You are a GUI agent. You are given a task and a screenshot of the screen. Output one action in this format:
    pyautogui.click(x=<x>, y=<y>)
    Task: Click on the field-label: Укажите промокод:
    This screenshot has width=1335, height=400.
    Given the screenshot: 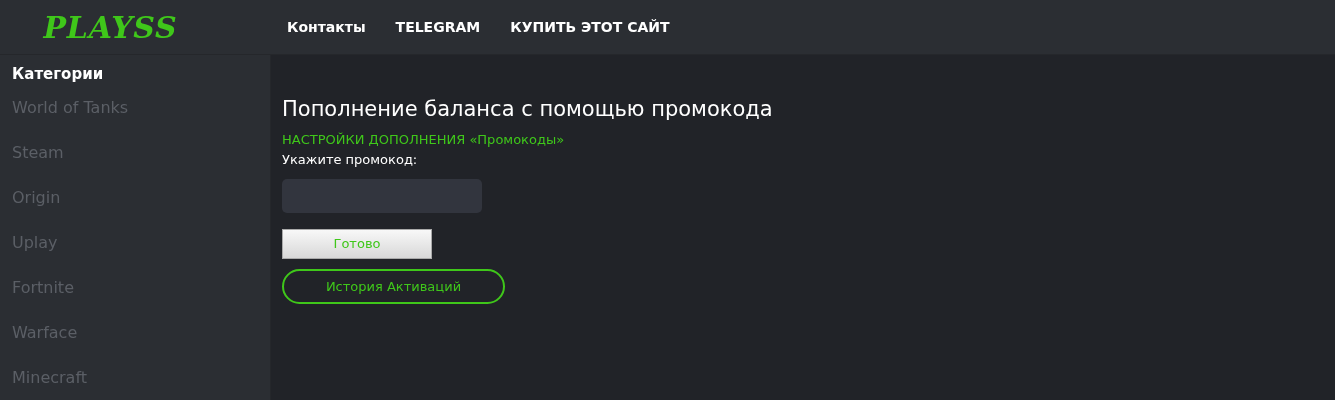 What is the action you would take?
    pyautogui.click(x=350, y=160)
    